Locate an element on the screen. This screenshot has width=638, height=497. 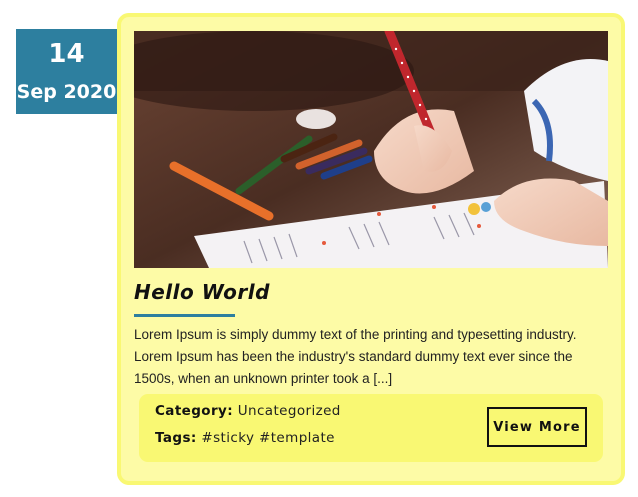
post-date-badge: 14 Sep 2020 is located at coordinates (66, 71).